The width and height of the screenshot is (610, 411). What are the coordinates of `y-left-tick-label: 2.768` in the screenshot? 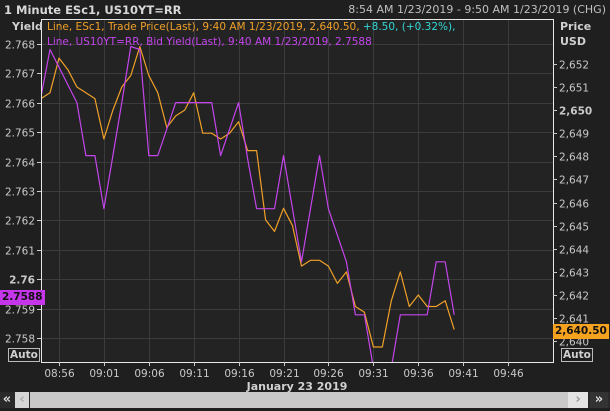 It's located at (20, 46).